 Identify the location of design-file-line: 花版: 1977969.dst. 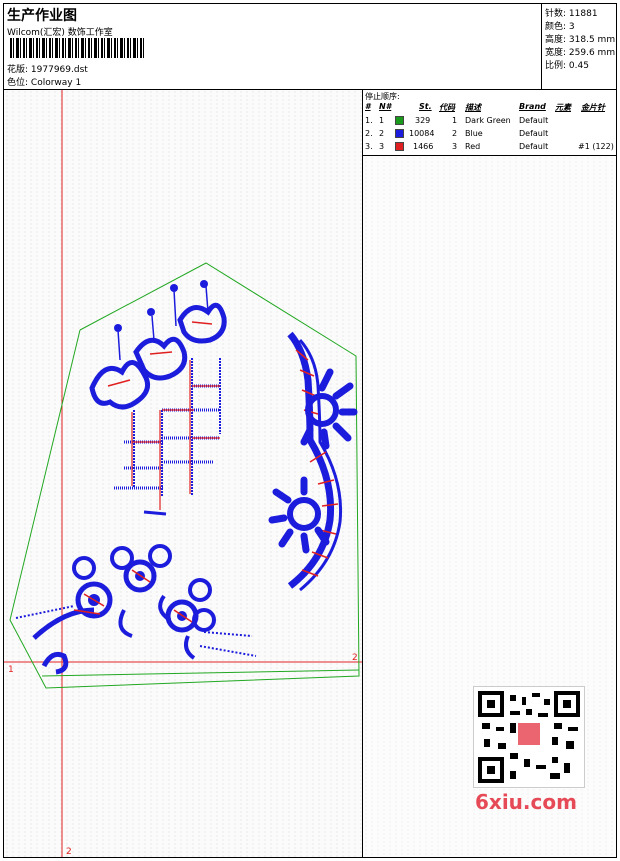
(47, 68).